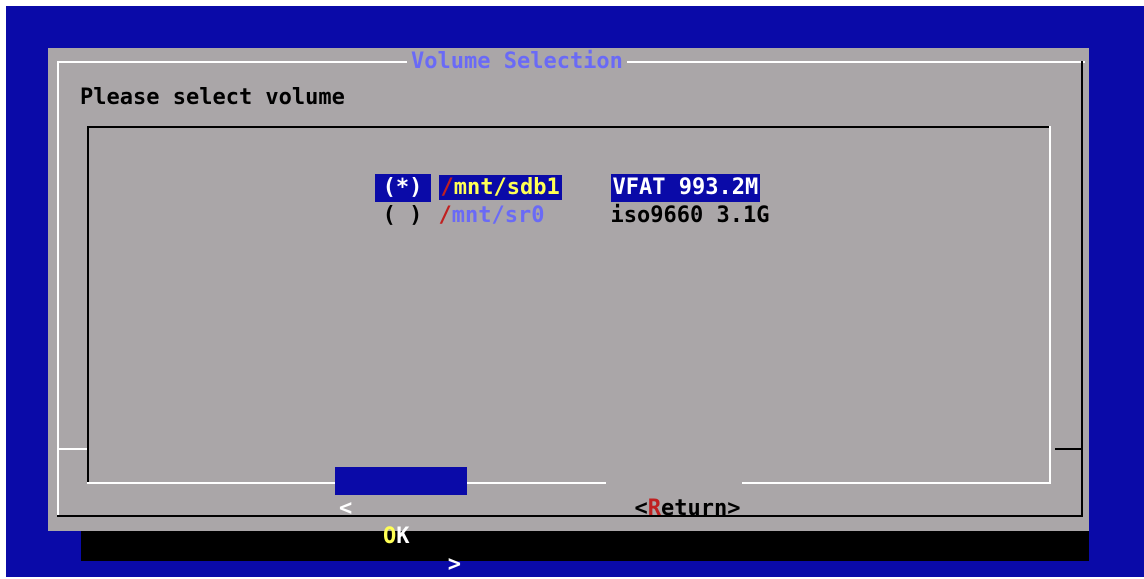  I want to click on radio-unselected: ( ), so click(403, 216).